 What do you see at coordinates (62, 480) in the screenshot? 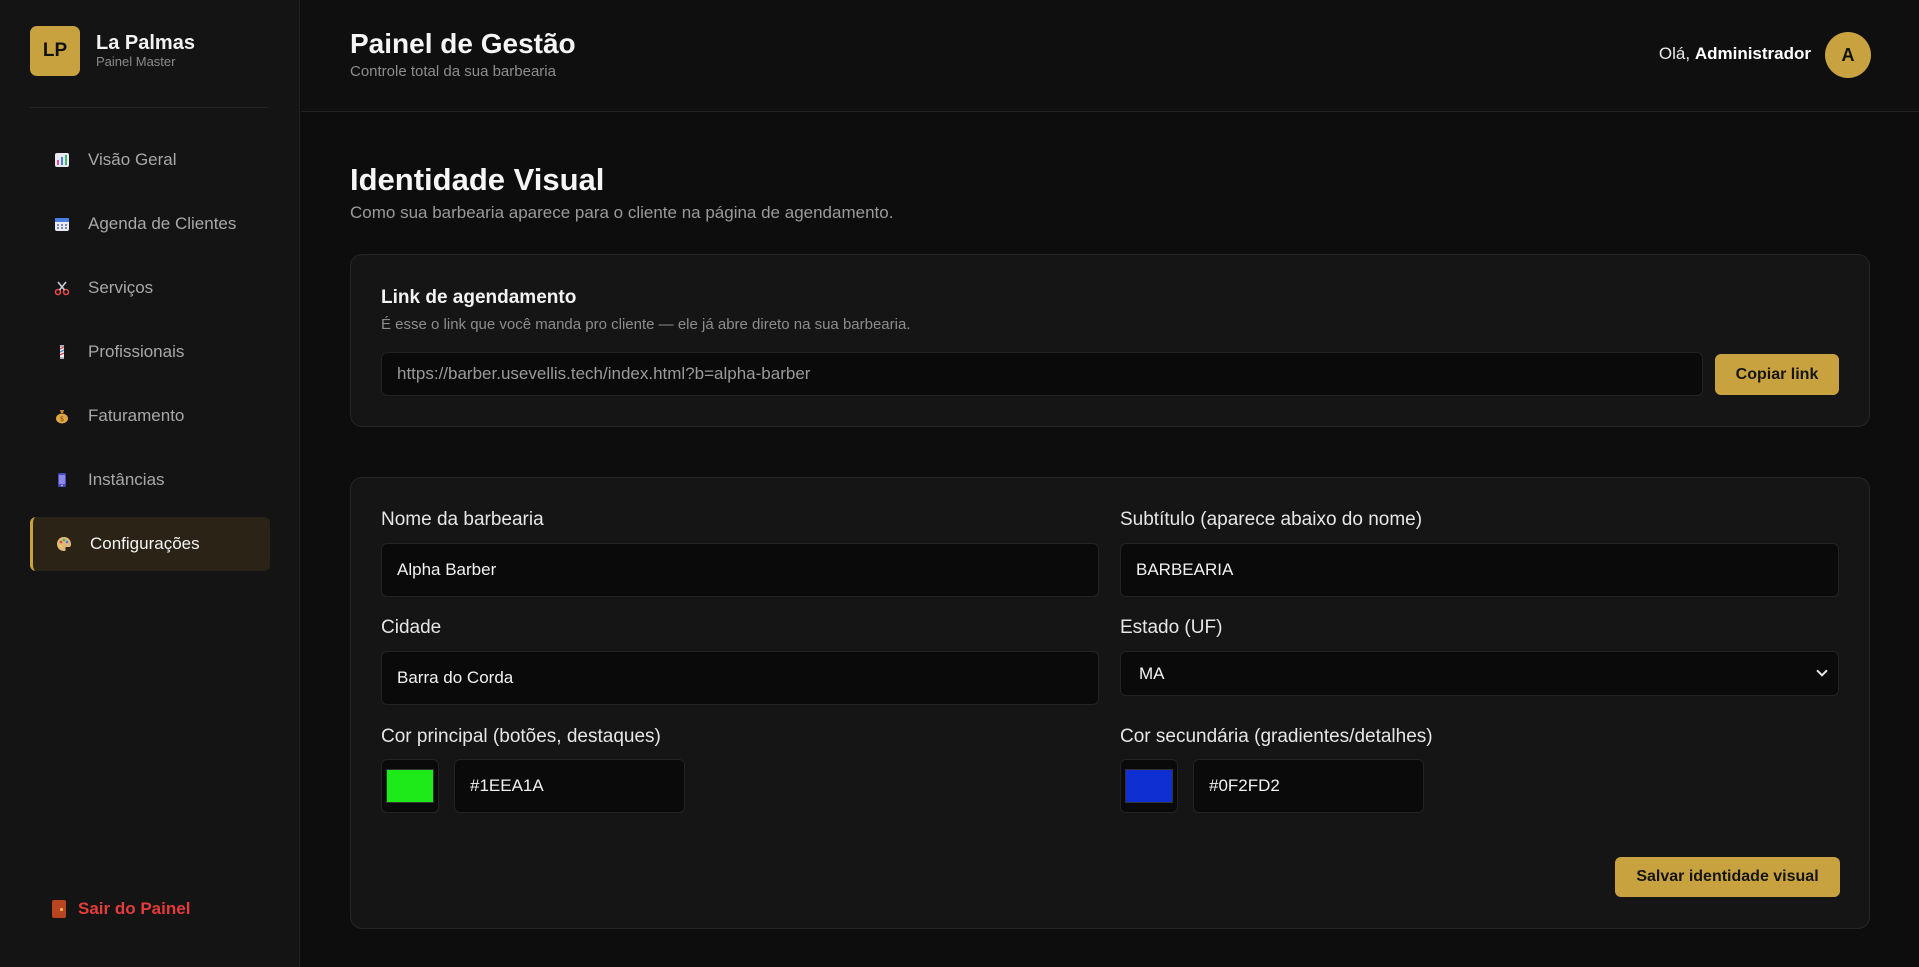
I see `phone-icon` at bounding box center [62, 480].